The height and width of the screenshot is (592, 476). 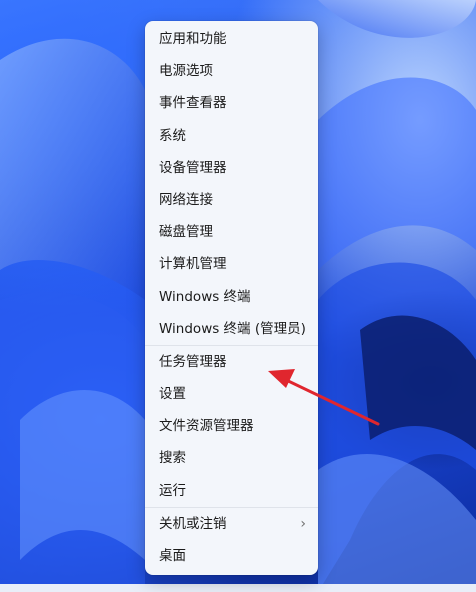 I want to click on chevron-right-icon: ›, so click(x=303, y=523).